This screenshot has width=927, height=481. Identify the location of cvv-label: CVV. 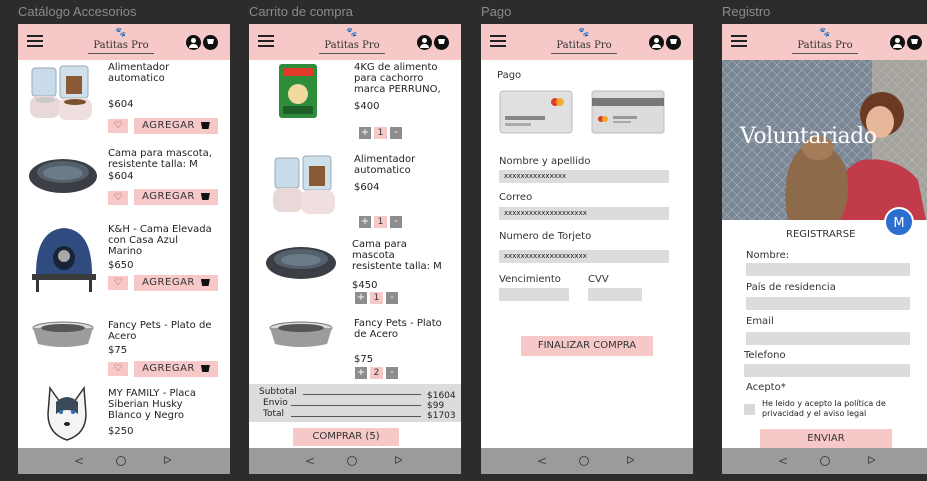
(598, 279).